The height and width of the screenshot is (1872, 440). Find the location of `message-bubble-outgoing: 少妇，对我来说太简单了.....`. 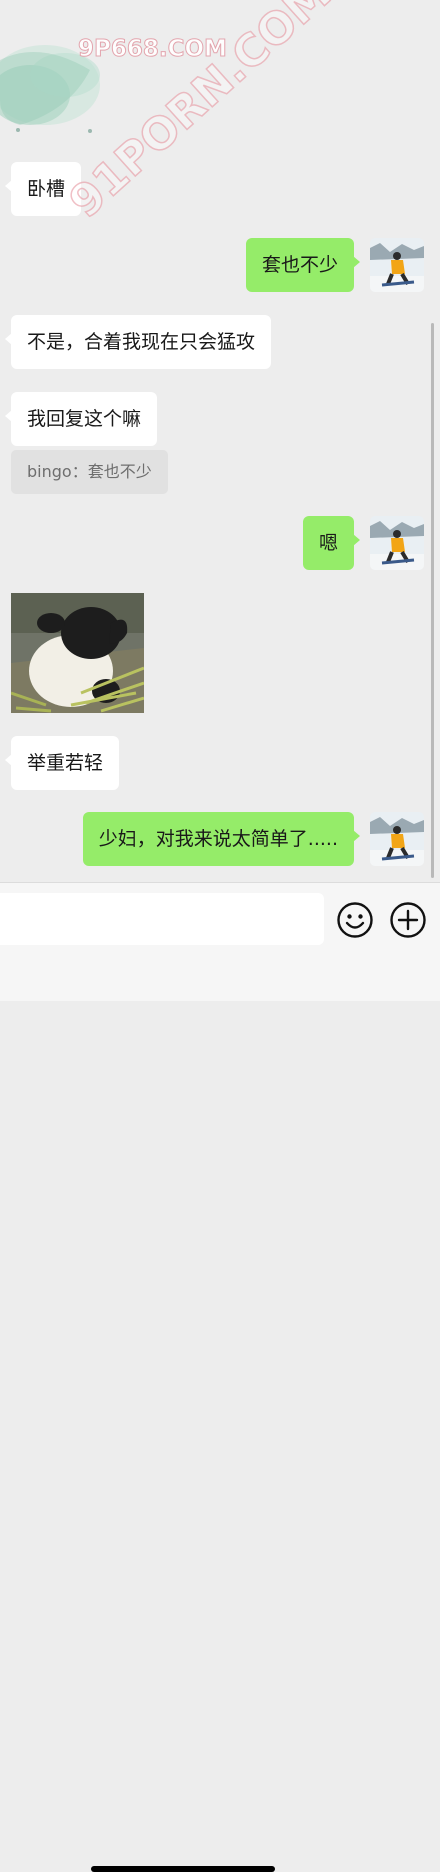

message-bubble-outgoing: 少妇，对我来说太简单了..... is located at coordinates (221, 839).